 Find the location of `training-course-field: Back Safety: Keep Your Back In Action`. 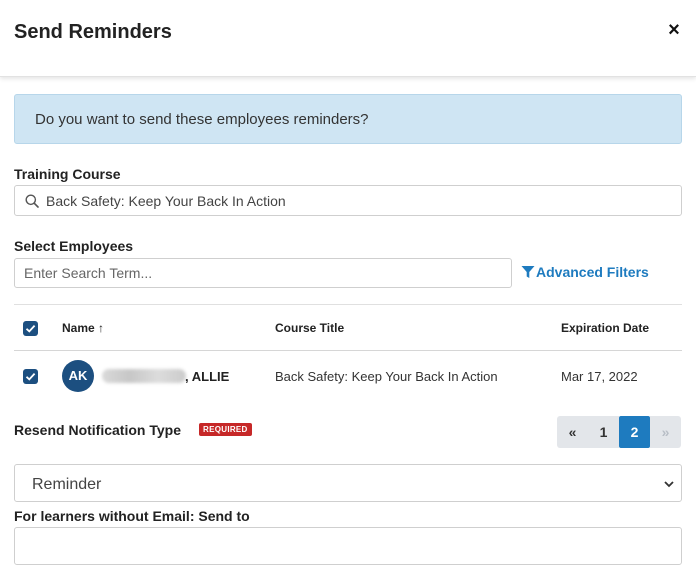

training-course-field: Back Safety: Keep Your Back In Action is located at coordinates (348, 200).